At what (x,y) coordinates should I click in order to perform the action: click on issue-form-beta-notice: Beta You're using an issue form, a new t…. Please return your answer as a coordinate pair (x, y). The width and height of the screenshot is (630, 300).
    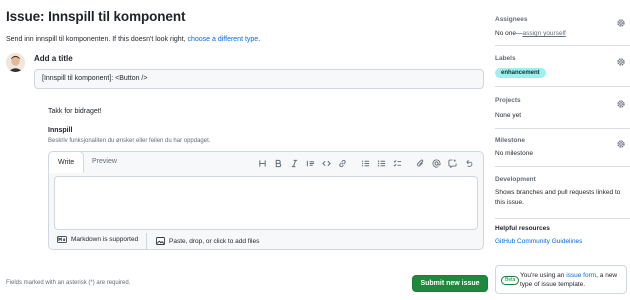
    Looking at the image, I should click on (561, 279).